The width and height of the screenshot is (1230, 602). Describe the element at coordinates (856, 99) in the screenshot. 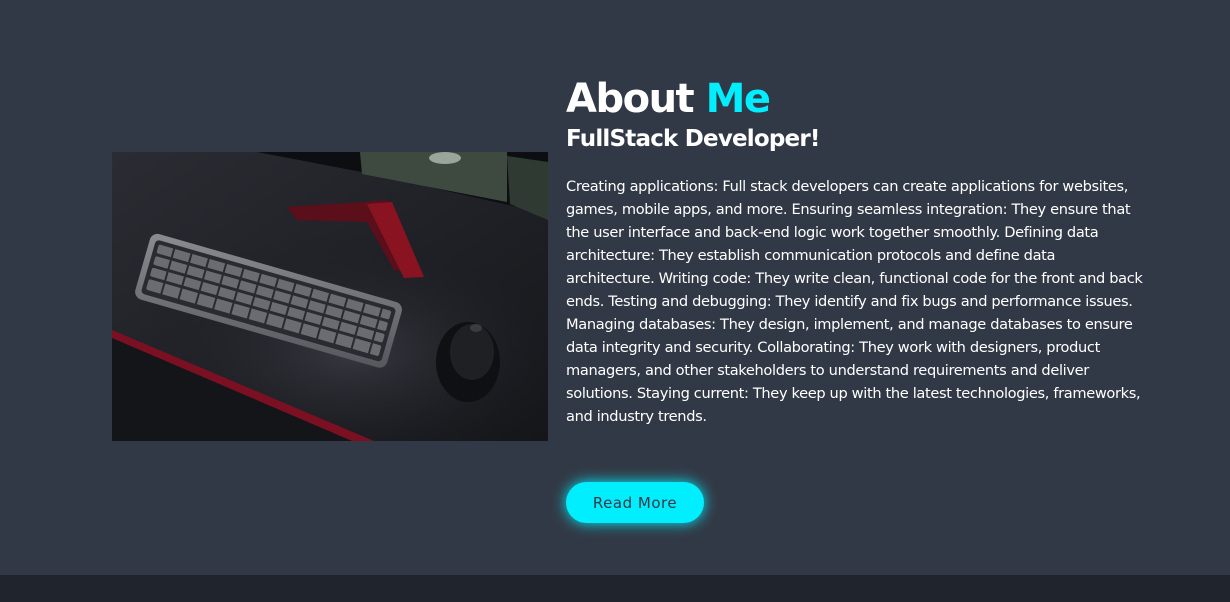

I see `page-title: About Me` at that location.